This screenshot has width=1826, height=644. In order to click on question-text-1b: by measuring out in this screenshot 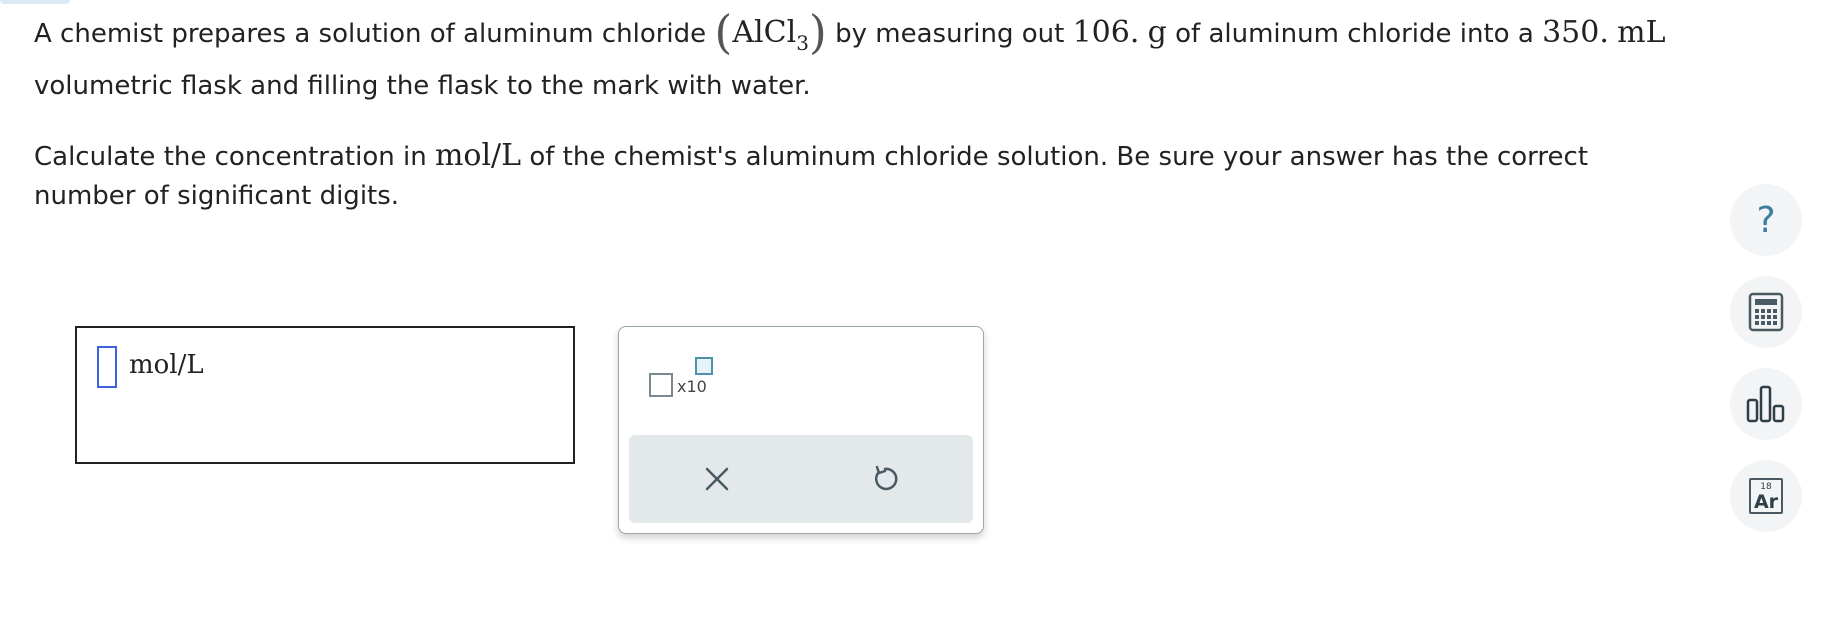, I will do `click(950, 34)`.